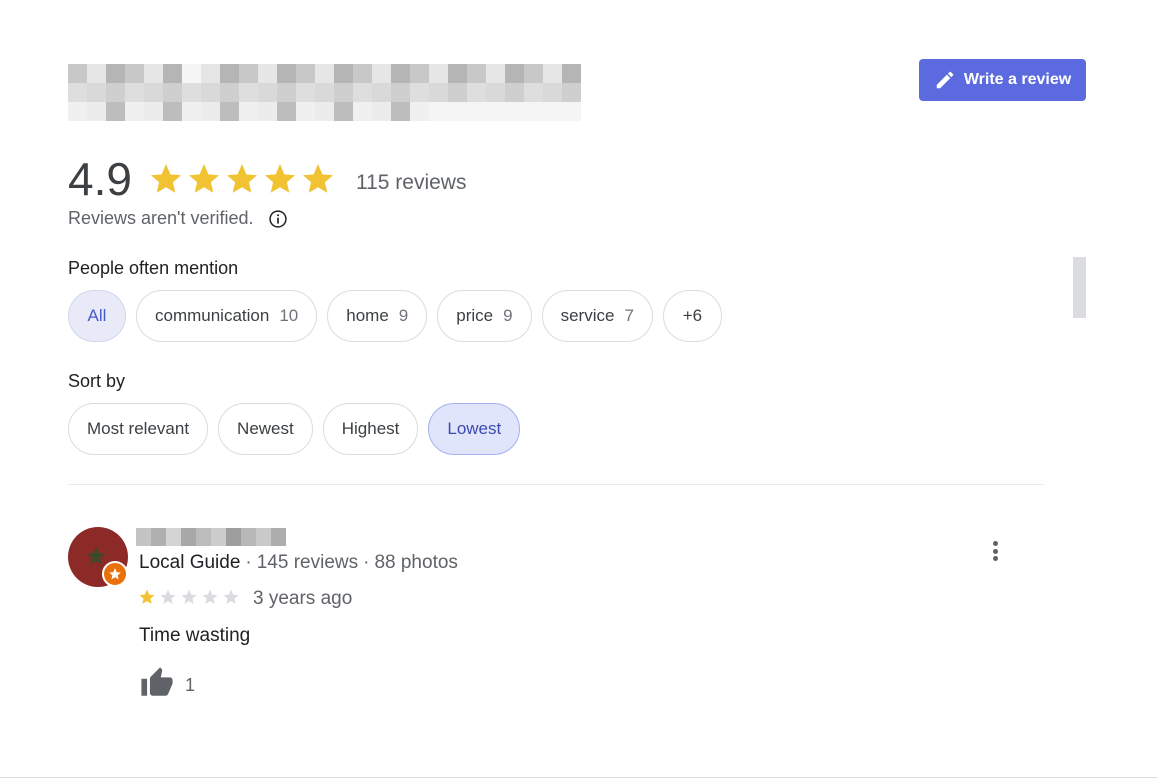  I want to click on chip-count: 10, so click(289, 315).